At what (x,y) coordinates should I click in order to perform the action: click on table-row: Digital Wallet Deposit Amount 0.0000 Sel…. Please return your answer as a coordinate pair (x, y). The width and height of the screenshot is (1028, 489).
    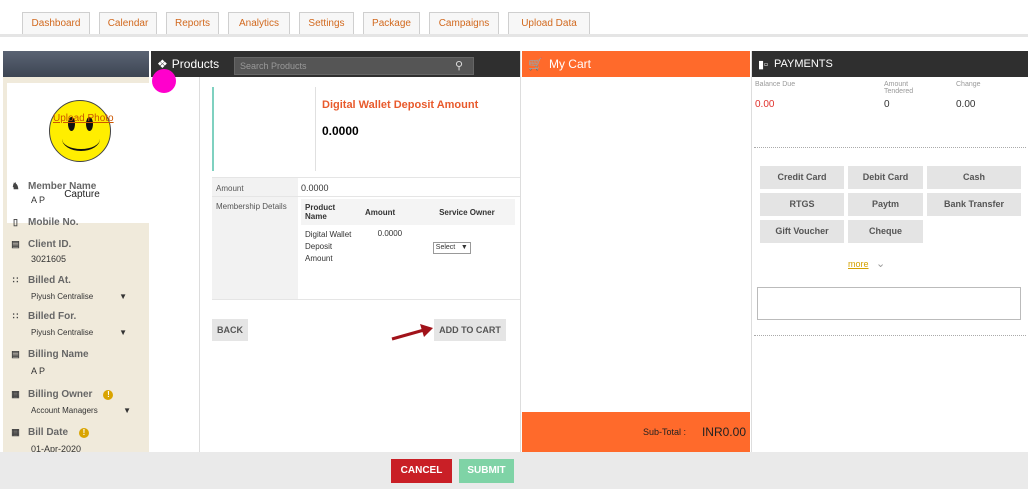
    Looking at the image, I should click on (408, 247).